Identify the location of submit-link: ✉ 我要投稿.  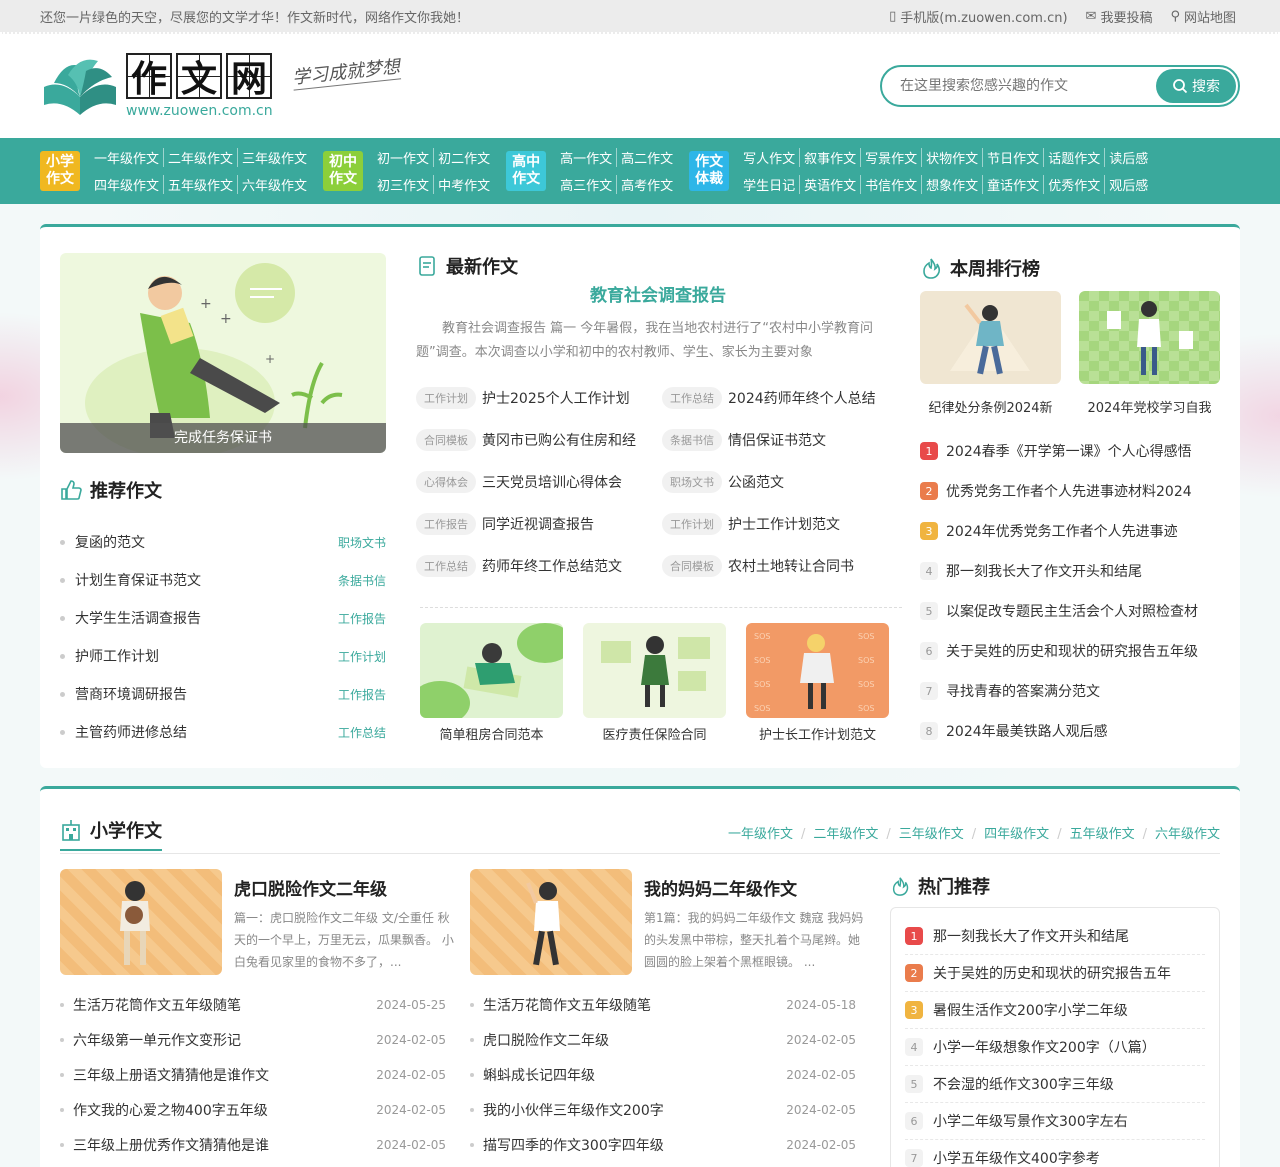
(1119, 16).